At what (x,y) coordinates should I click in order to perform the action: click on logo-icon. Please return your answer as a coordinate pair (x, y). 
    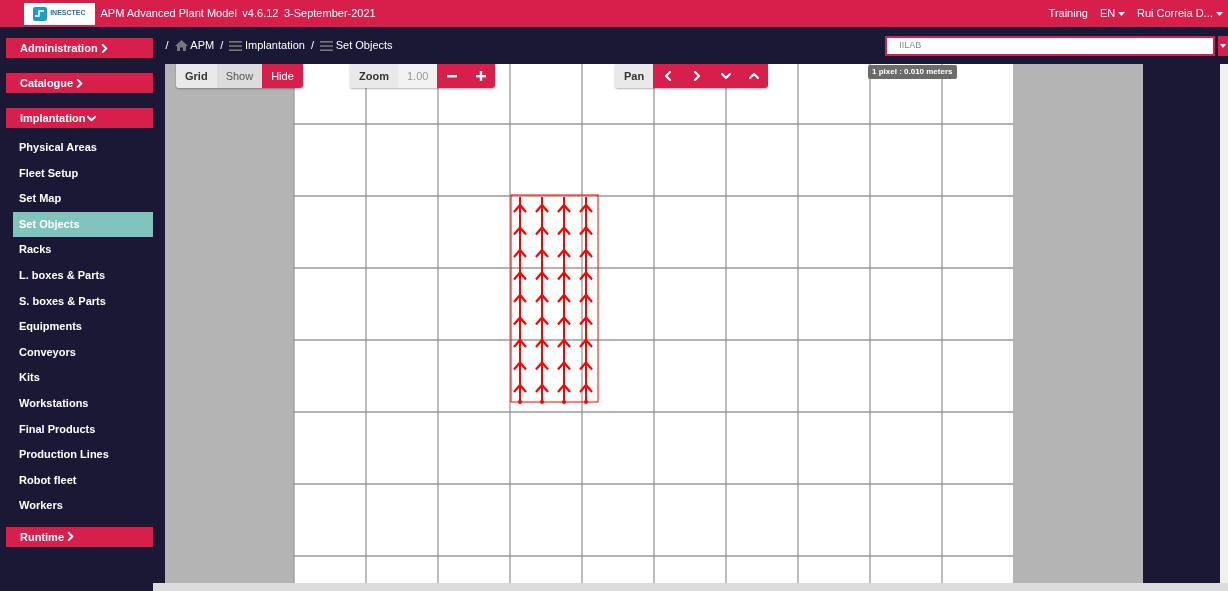
    Looking at the image, I should click on (40, 13).